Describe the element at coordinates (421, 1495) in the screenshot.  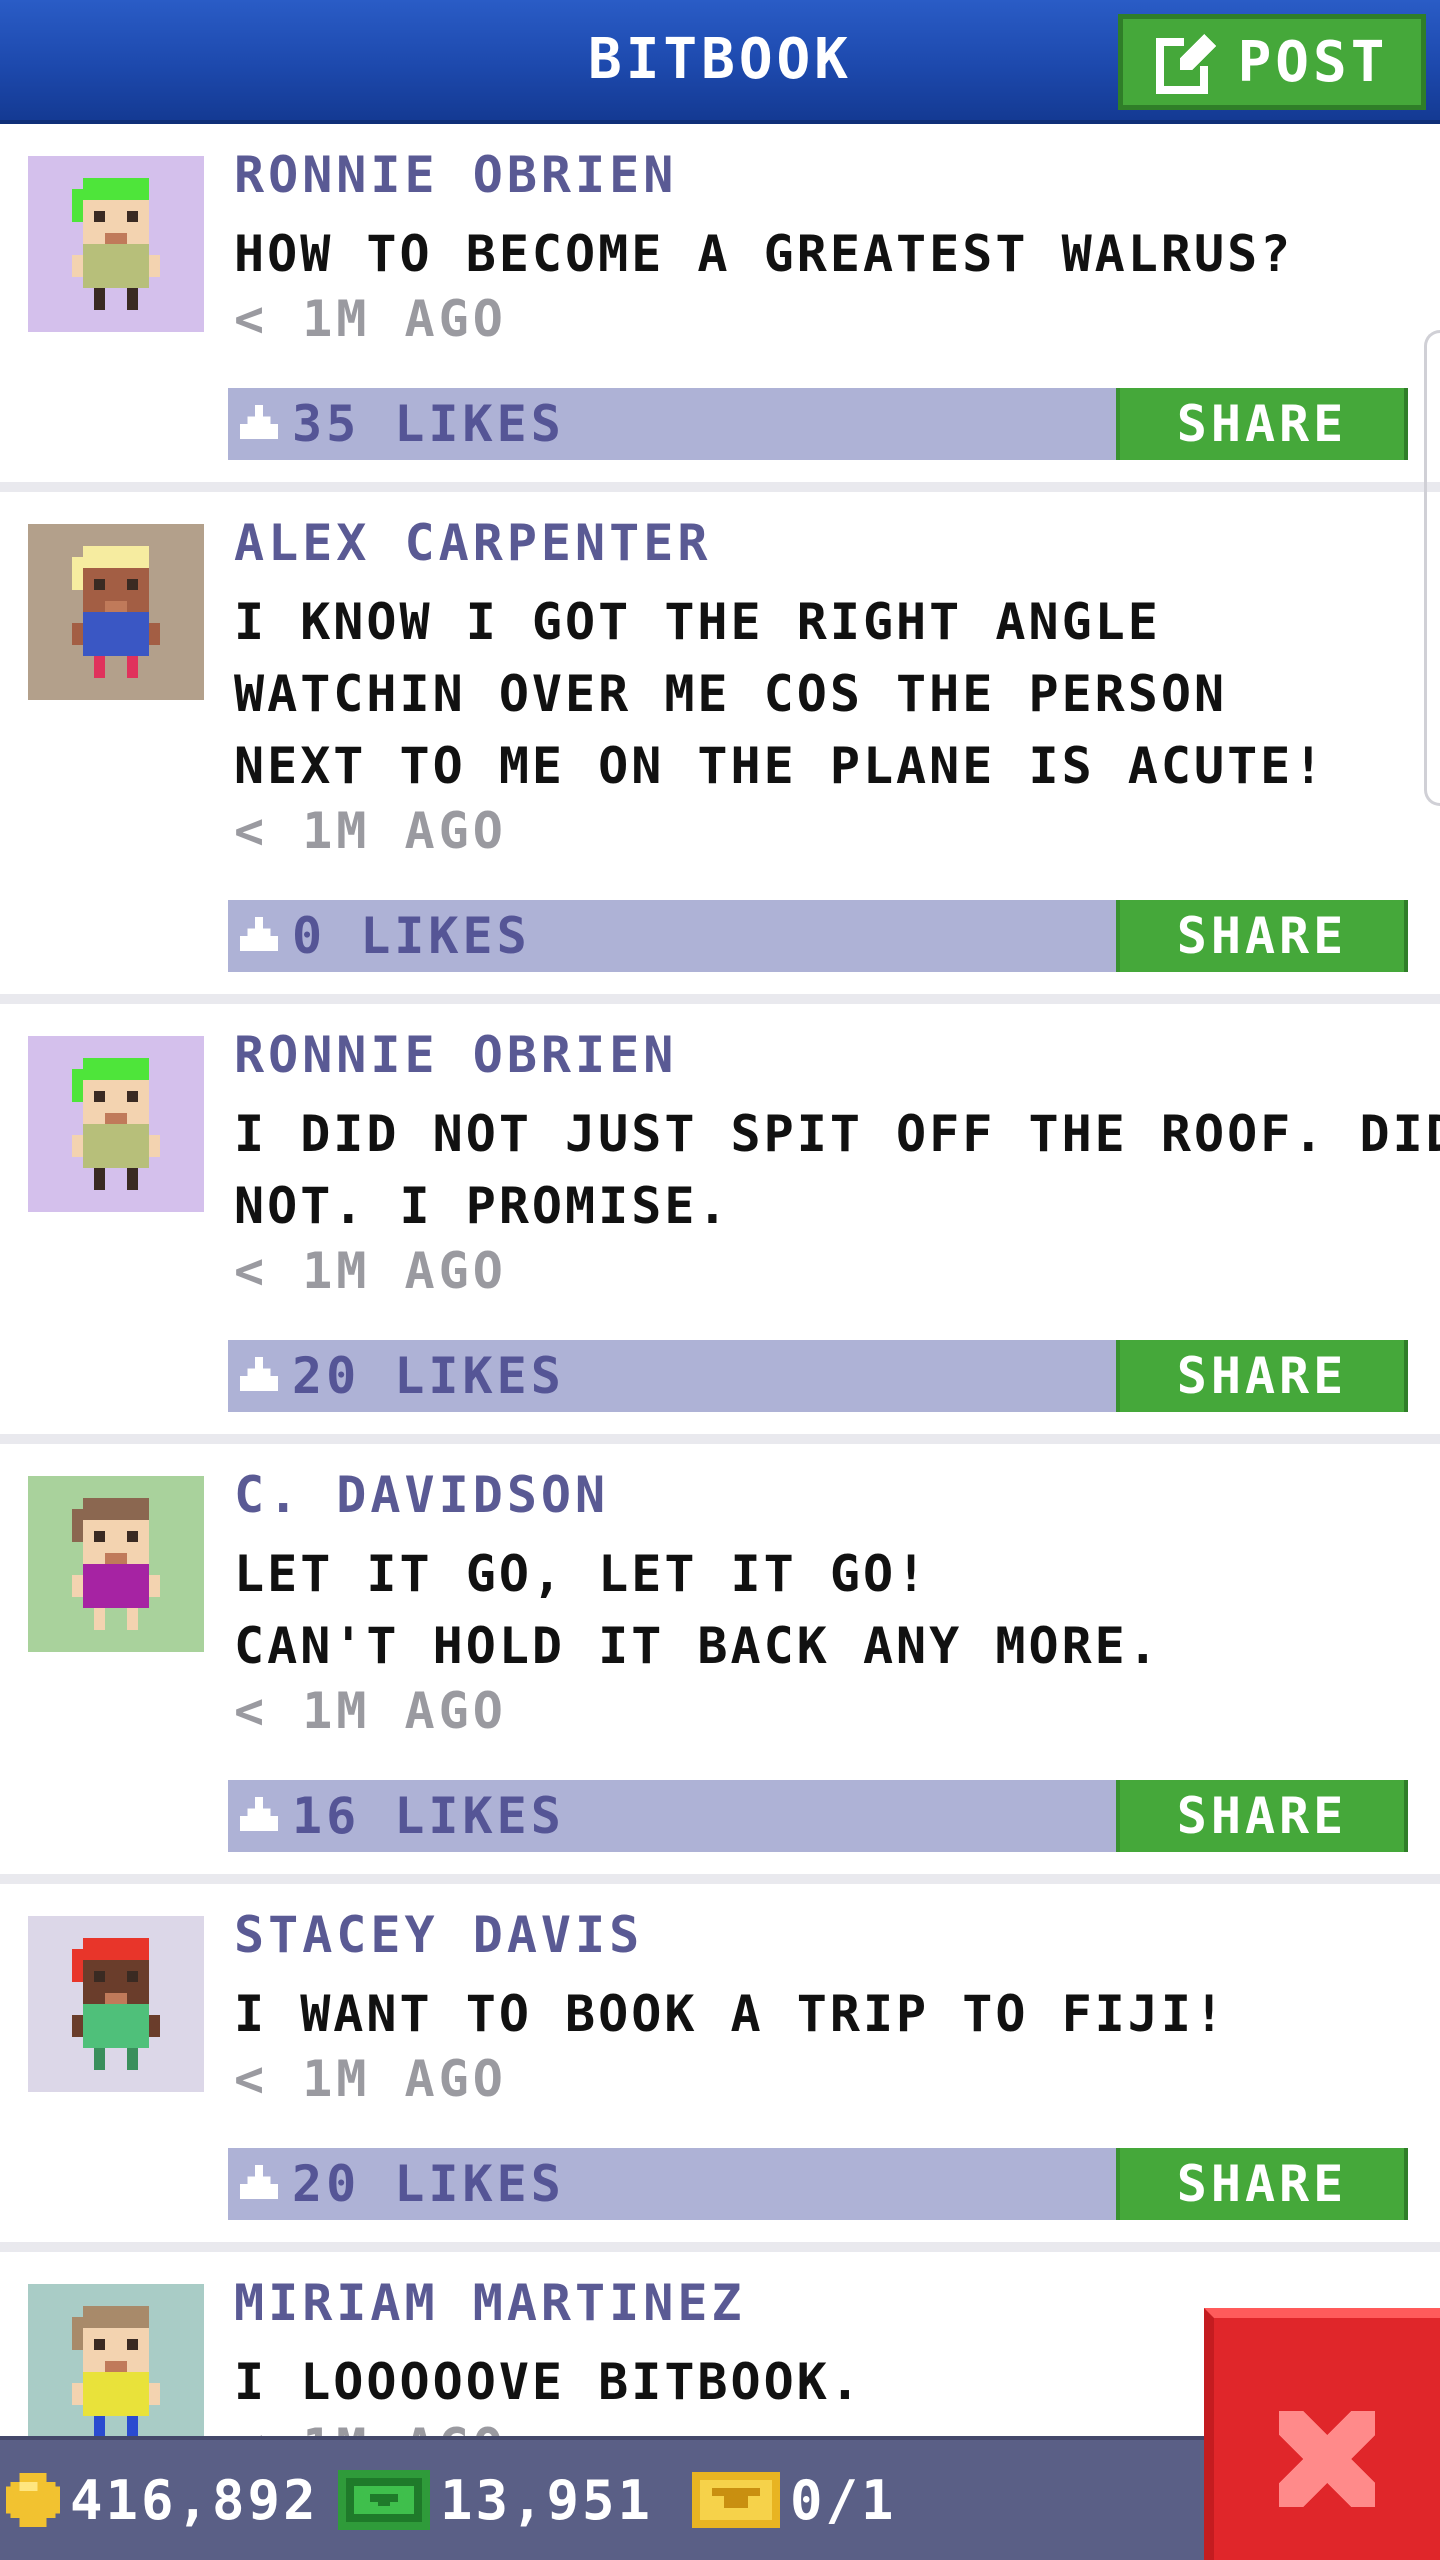
I see `post-author: C. DAVIDSON` at that location.